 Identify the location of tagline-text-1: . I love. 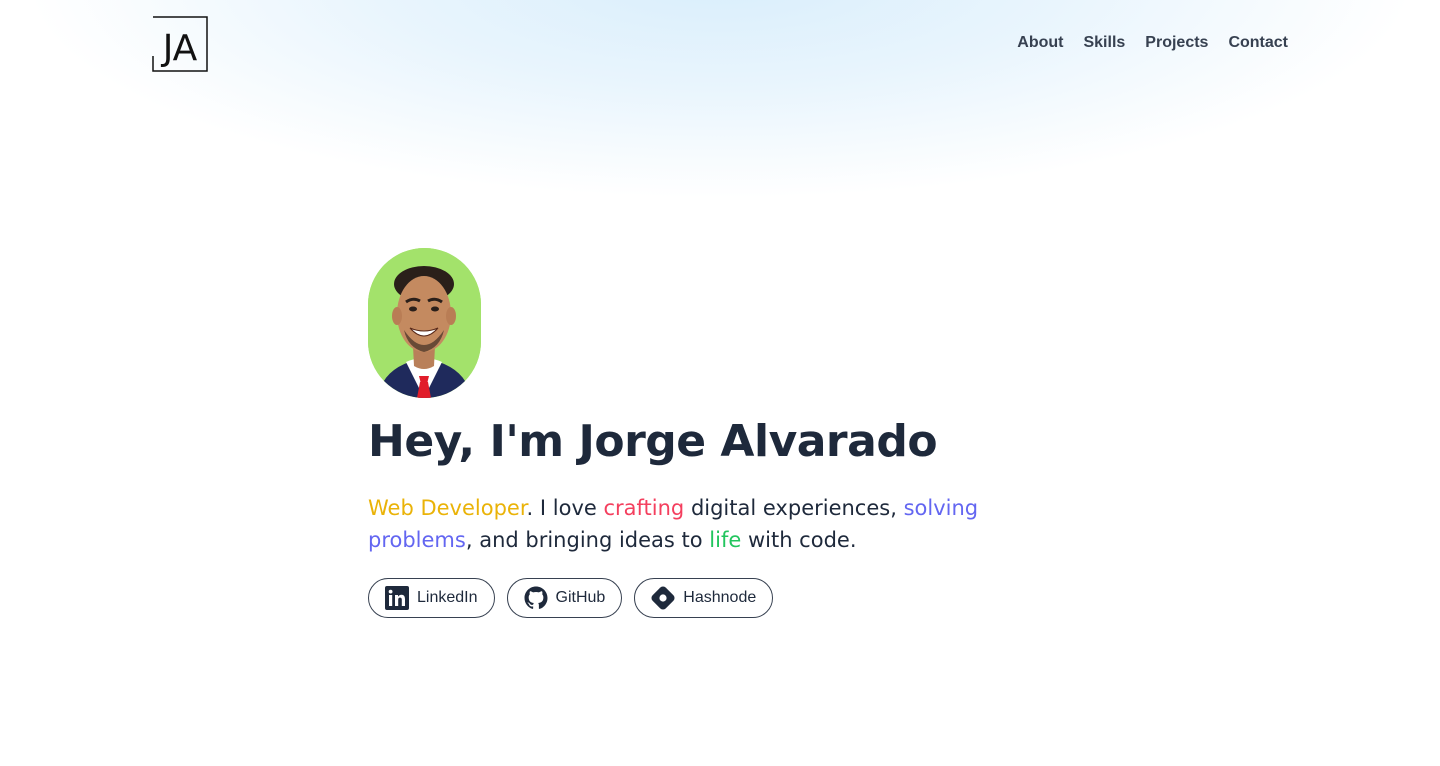
(565, 508).